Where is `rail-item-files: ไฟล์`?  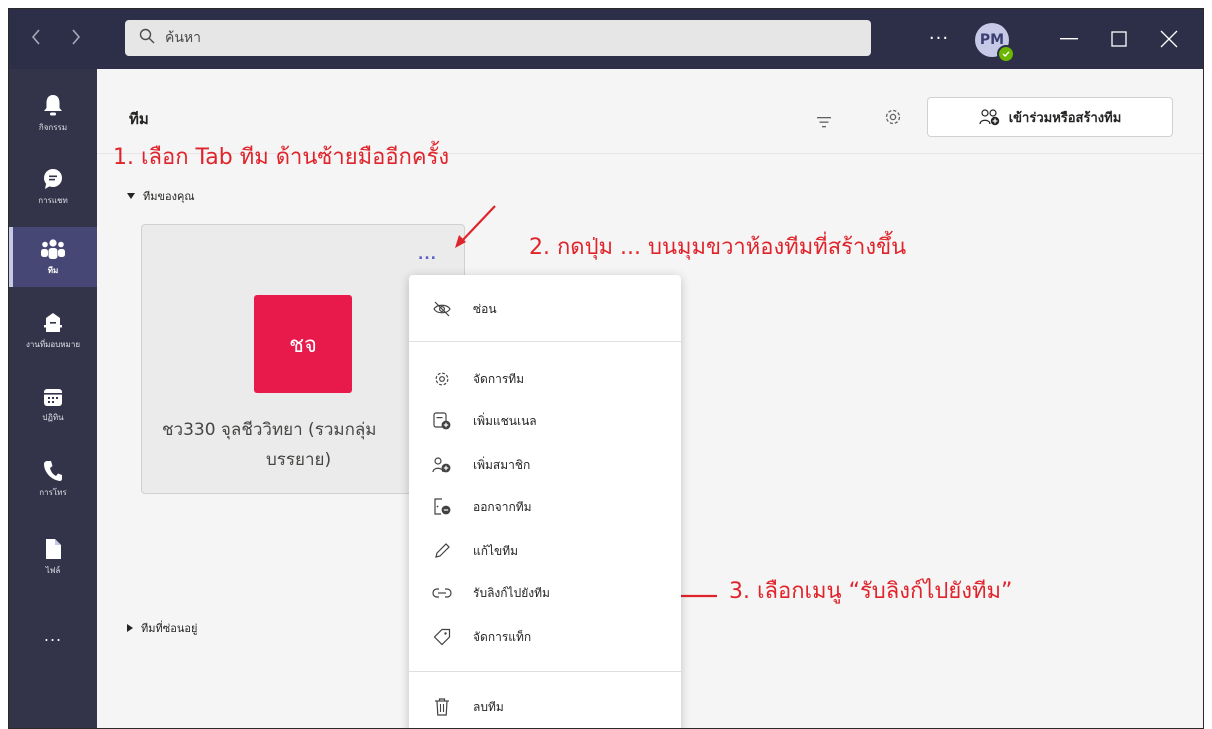
rail-item-files: ไฟล์ is located at coordinates (53, 557).